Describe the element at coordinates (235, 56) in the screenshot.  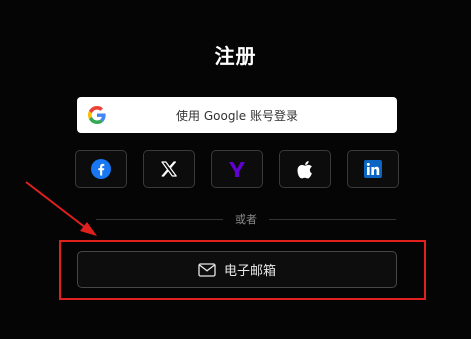
I see `page-title: 注册` at that location.